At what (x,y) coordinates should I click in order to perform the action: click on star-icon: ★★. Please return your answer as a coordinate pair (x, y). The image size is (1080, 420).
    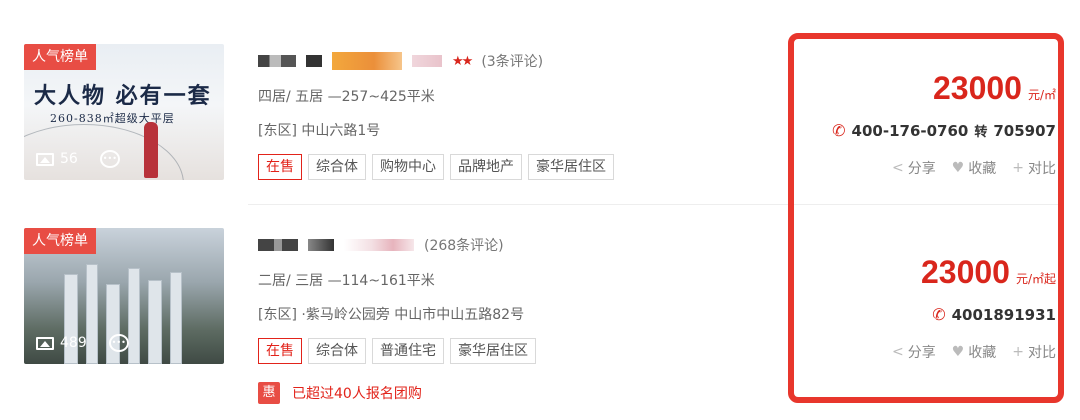
    Looking at the image, I should click on (462, 61).